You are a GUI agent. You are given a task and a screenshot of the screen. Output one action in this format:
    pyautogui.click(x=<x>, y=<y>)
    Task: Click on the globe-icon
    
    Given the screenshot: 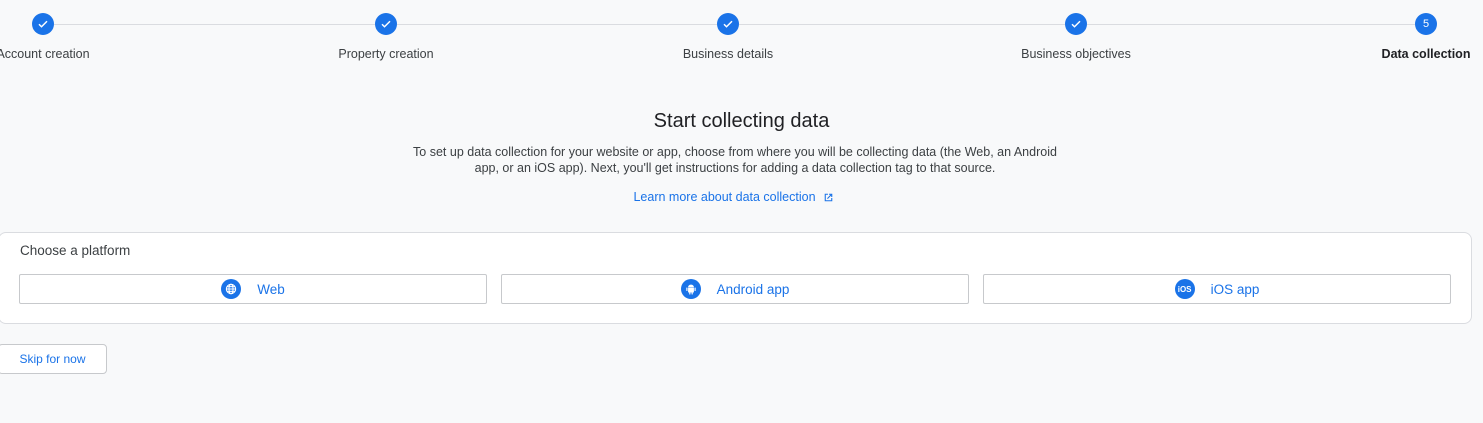 What is the action you would take?
    pyautogui.click(x=231, y=289)
    